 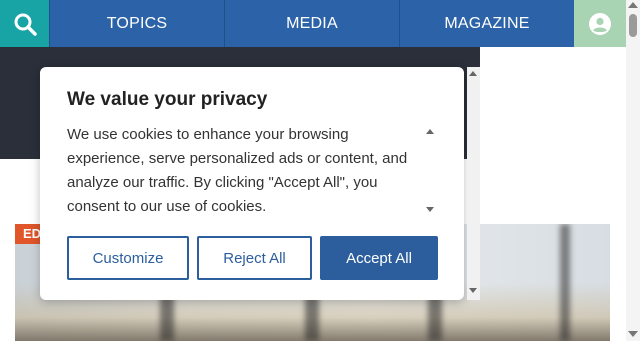 I want to click on top-navigation: TOPICS MEDIA MAGAZINE, so click(x=313, y=23).